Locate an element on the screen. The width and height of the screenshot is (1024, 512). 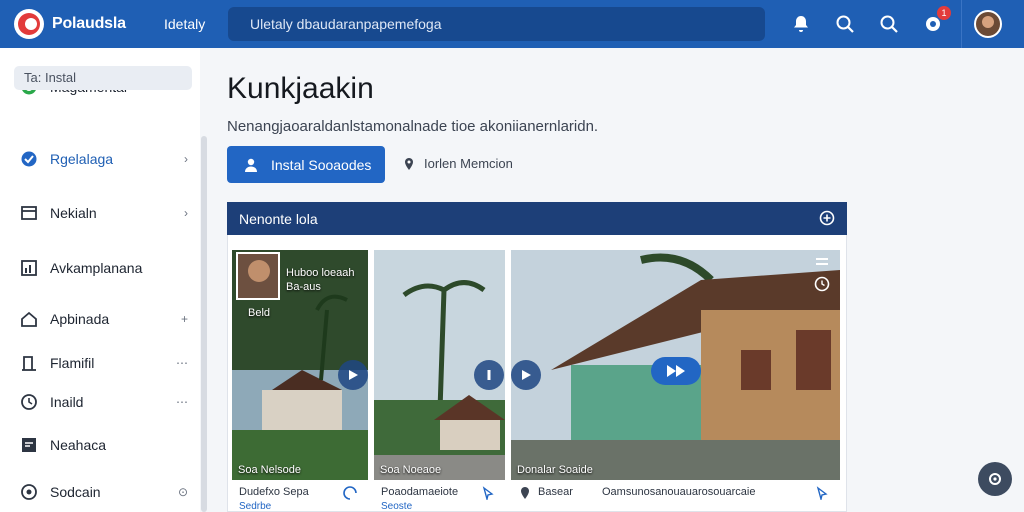
video-card: Donalar Soaide is located at coordinates (675, 365).